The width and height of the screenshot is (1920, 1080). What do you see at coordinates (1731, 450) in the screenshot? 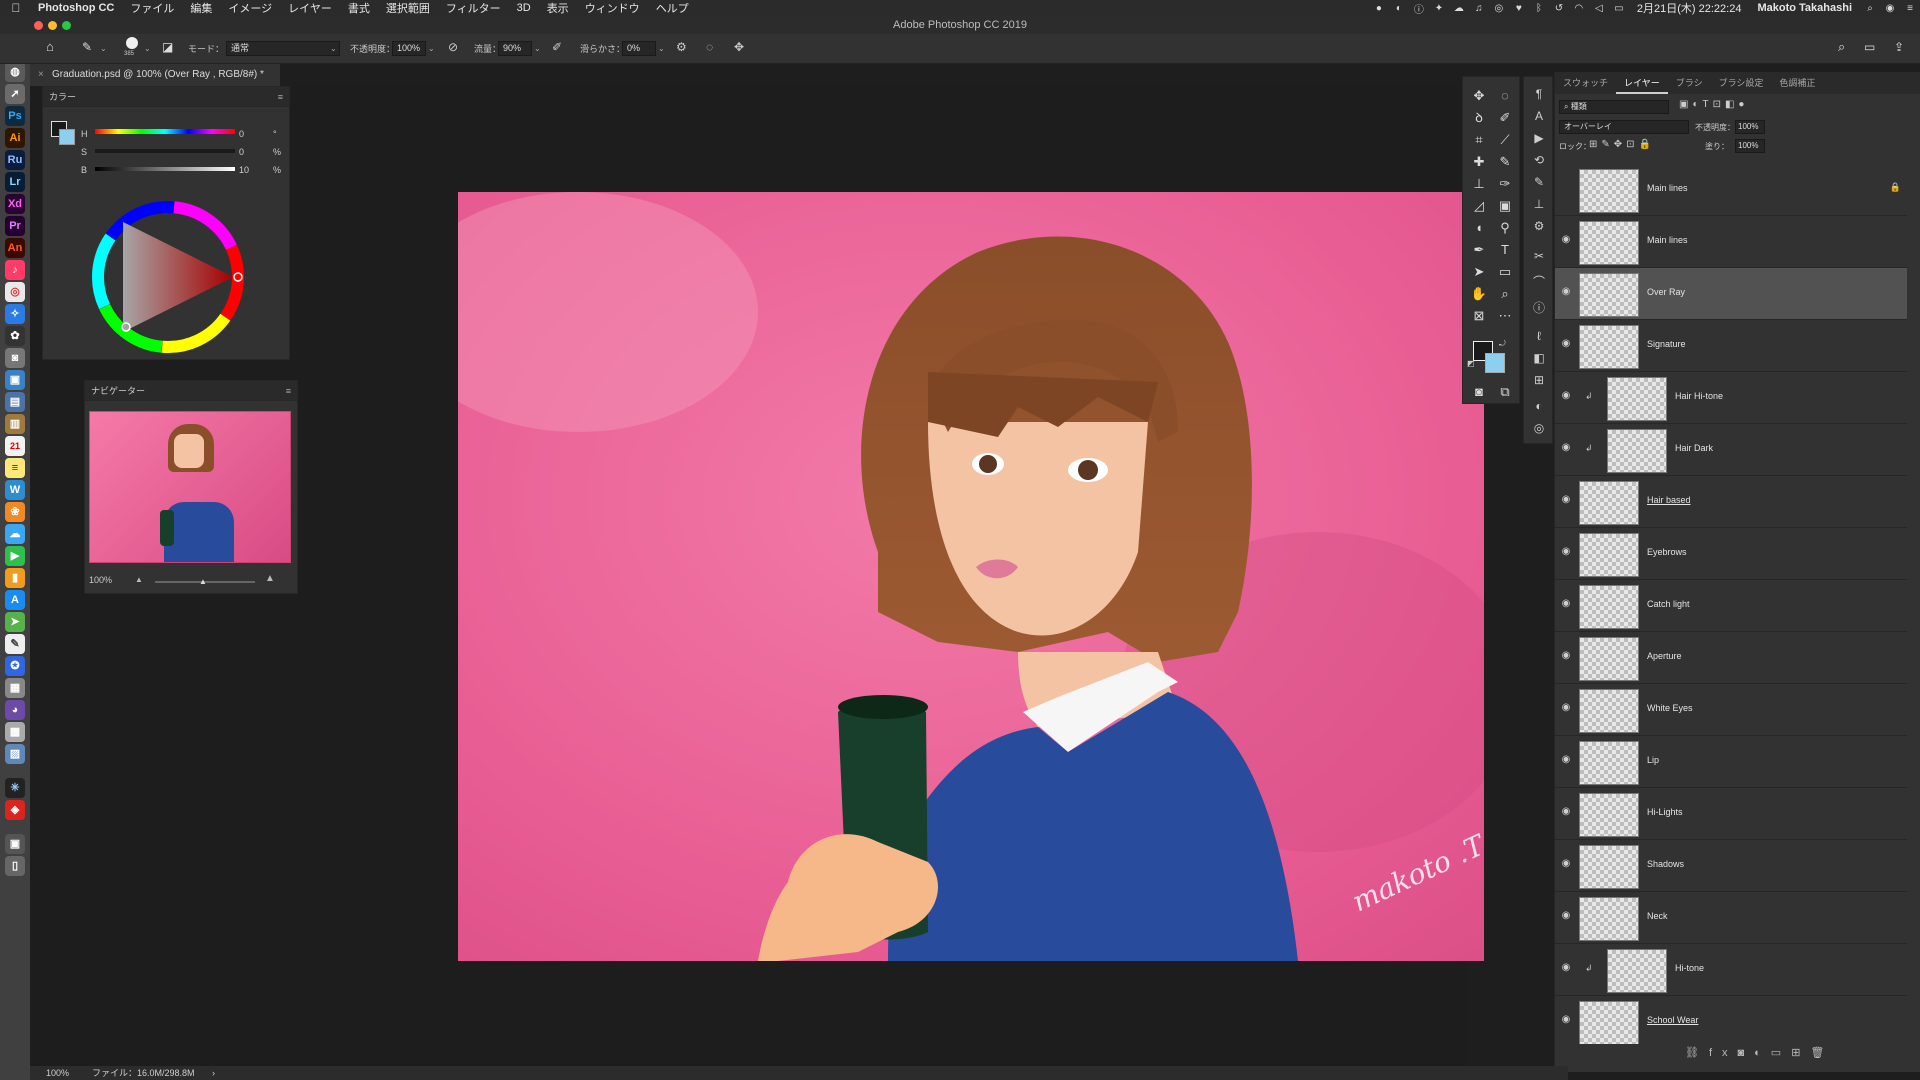
I see `layer-row: ◉ ↲ Hair Dark` at bounding box center [1731, 450].